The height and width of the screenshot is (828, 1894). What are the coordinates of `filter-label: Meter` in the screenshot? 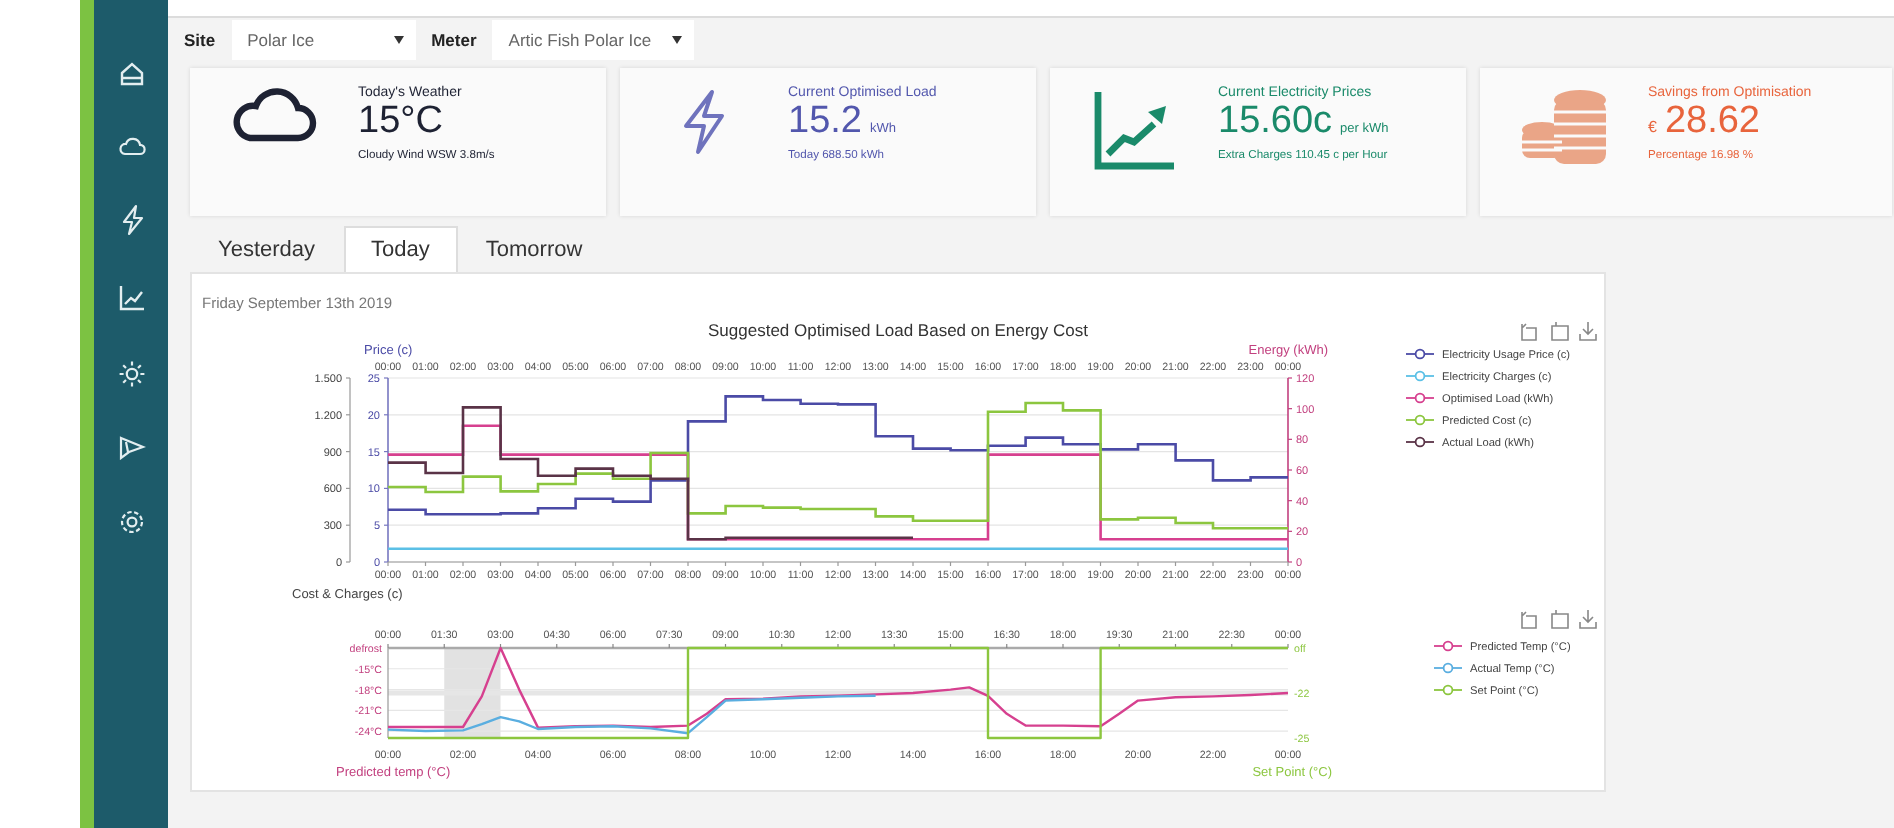 It's located at (454, 40).